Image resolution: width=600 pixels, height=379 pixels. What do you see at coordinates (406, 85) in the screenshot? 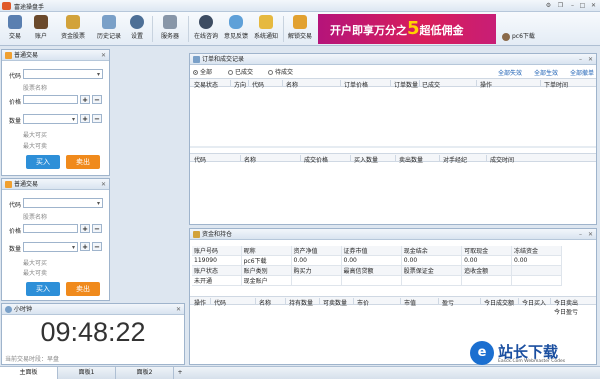
I see `column-header: 订单数量` at bounding box center [406, 85].